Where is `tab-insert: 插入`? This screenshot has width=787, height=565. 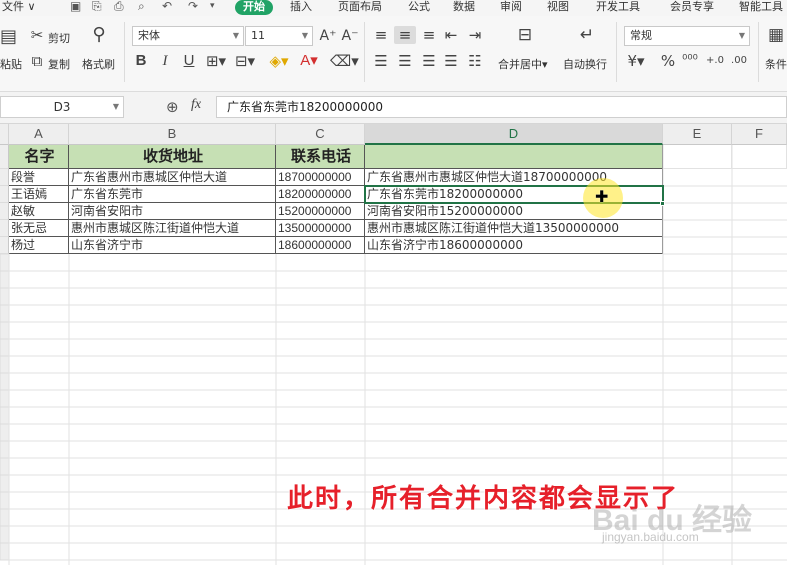
tab-insert: 插入 is located at coordinates (301, 7).